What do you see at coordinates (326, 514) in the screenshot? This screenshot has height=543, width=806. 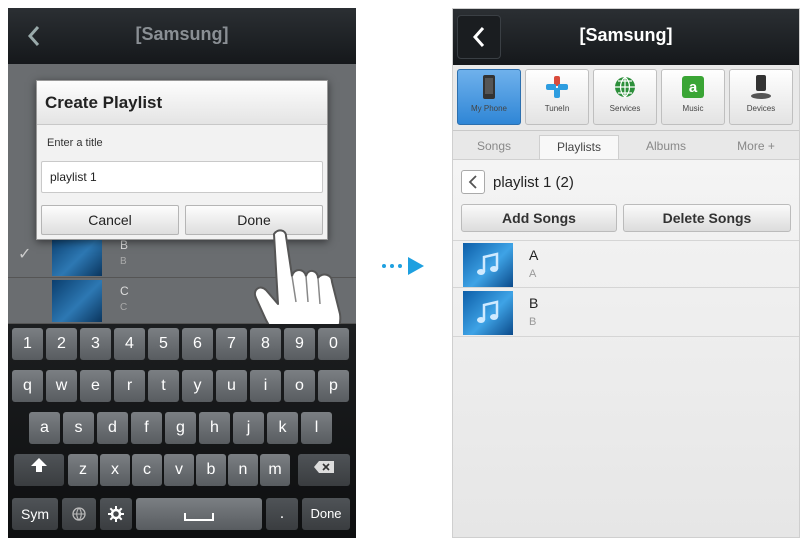 I see `keyboard-done-key: Done` at bounding box center [326, 514].